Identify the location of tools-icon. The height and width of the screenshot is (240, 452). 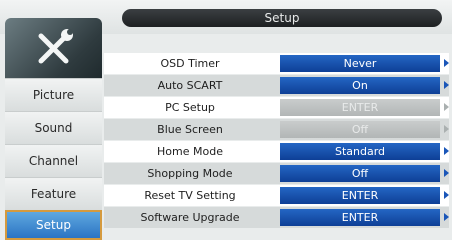
(53, 48).